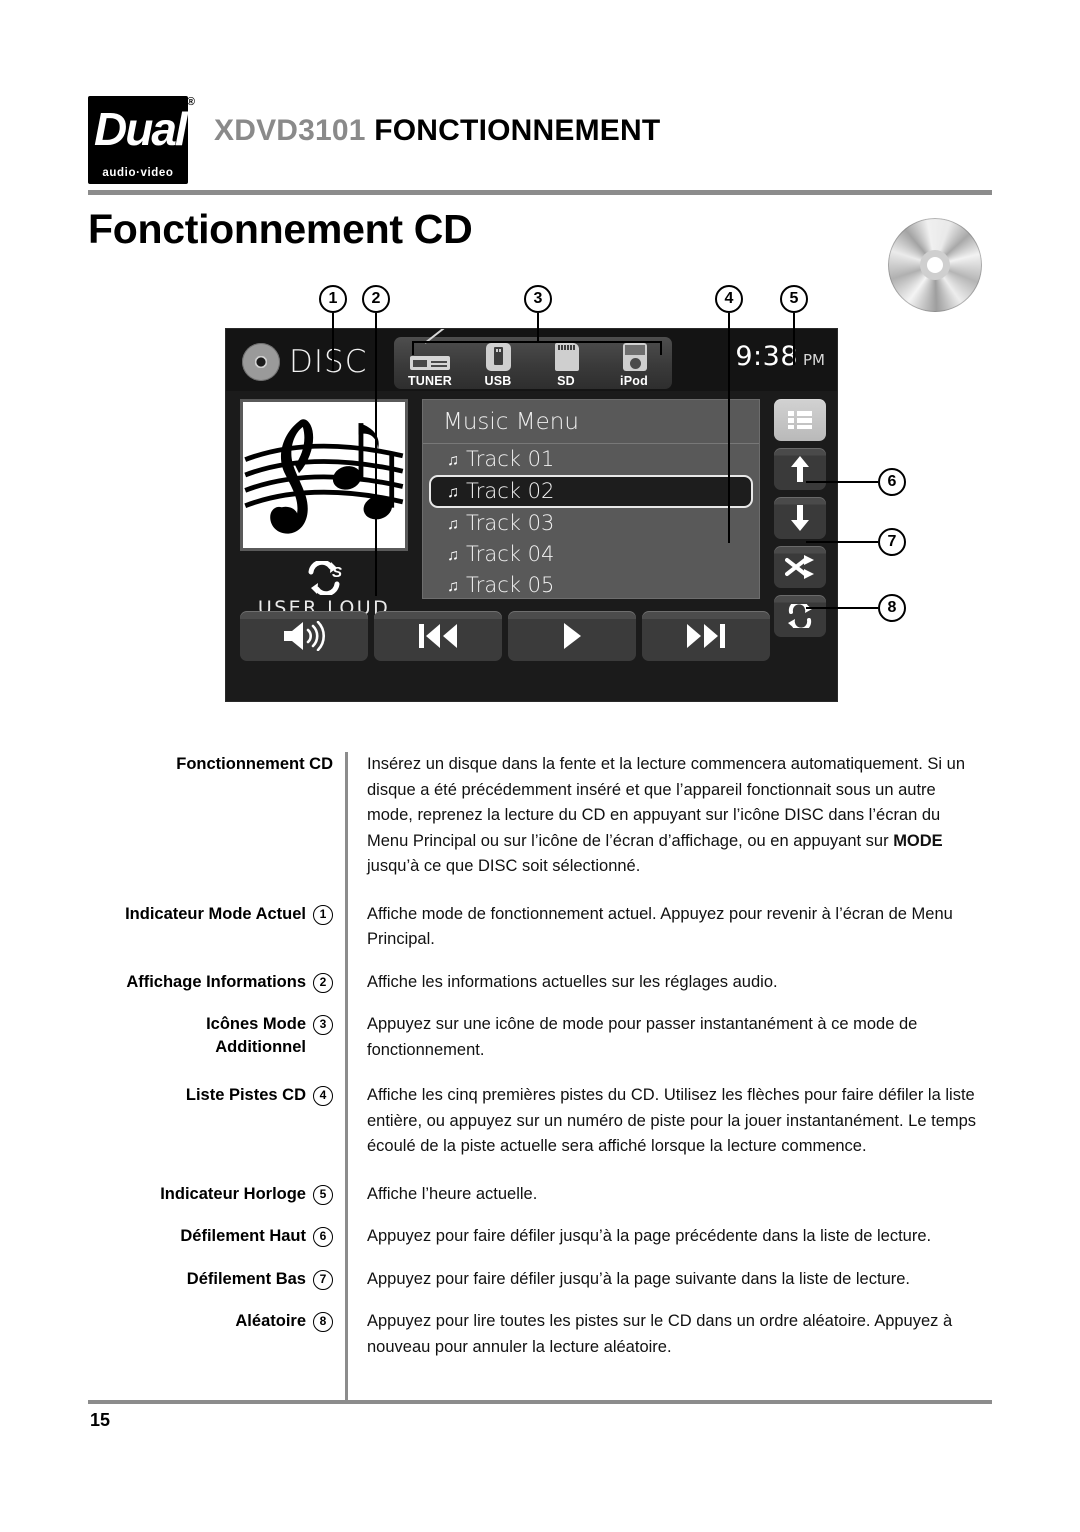 Image resolution: width=1080 pixels, height=1532 pixels. I want to click on previous-track-button, so click(438, 636).